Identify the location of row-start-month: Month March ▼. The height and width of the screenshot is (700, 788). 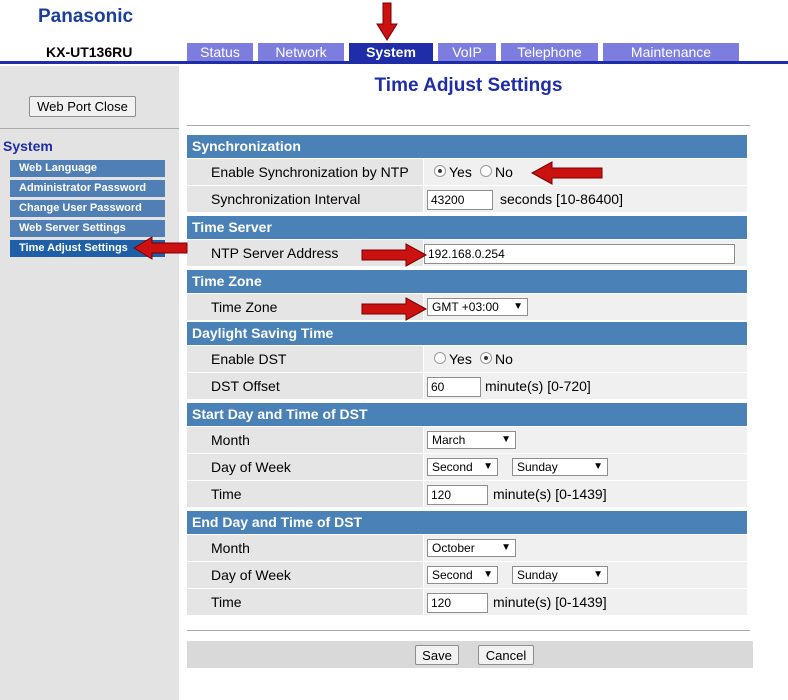
(467, 440).